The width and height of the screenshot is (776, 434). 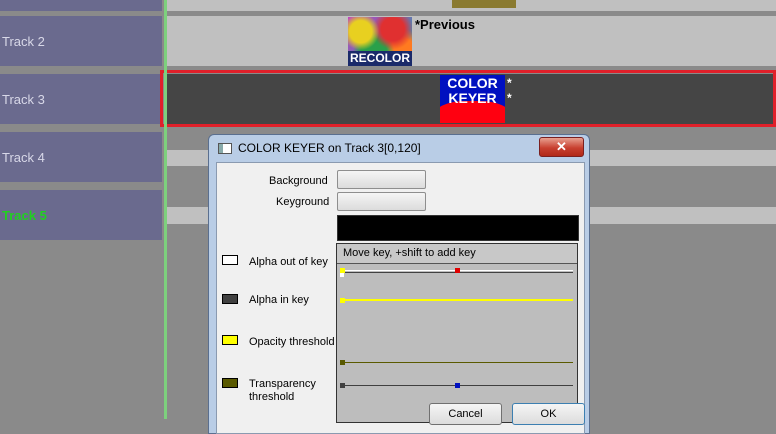 What do you see at coordinates (81, 215) in the screenshot?
I see `track-5-label: Track 5` at bounding box center [81, 215].